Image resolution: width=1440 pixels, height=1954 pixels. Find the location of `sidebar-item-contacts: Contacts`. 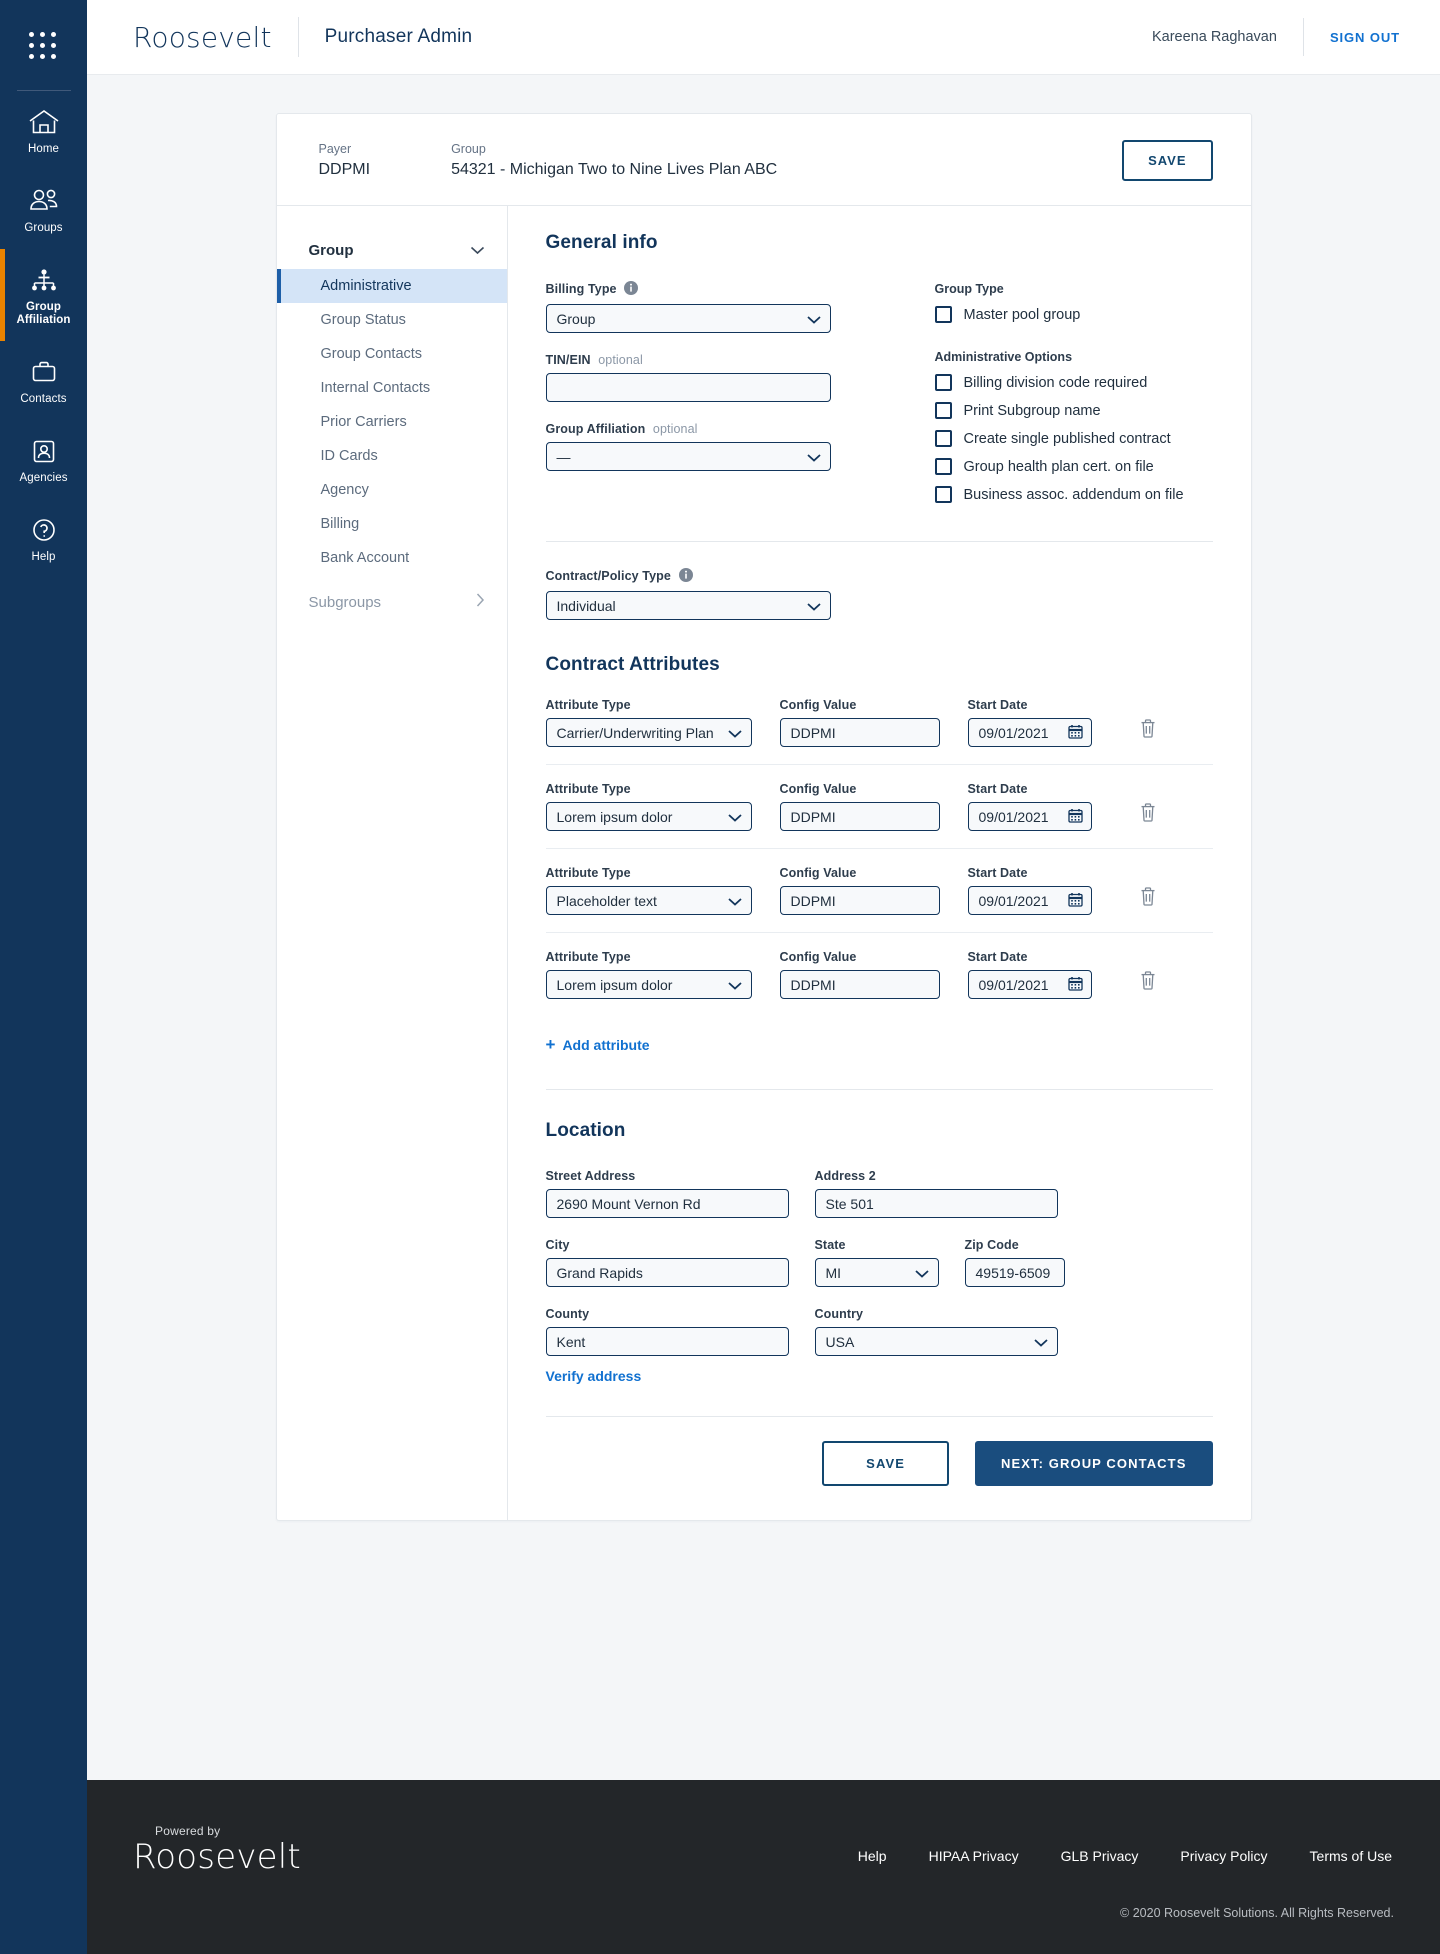

sidebar-item-contacts: Contacts is located at coordinates (43, 380).